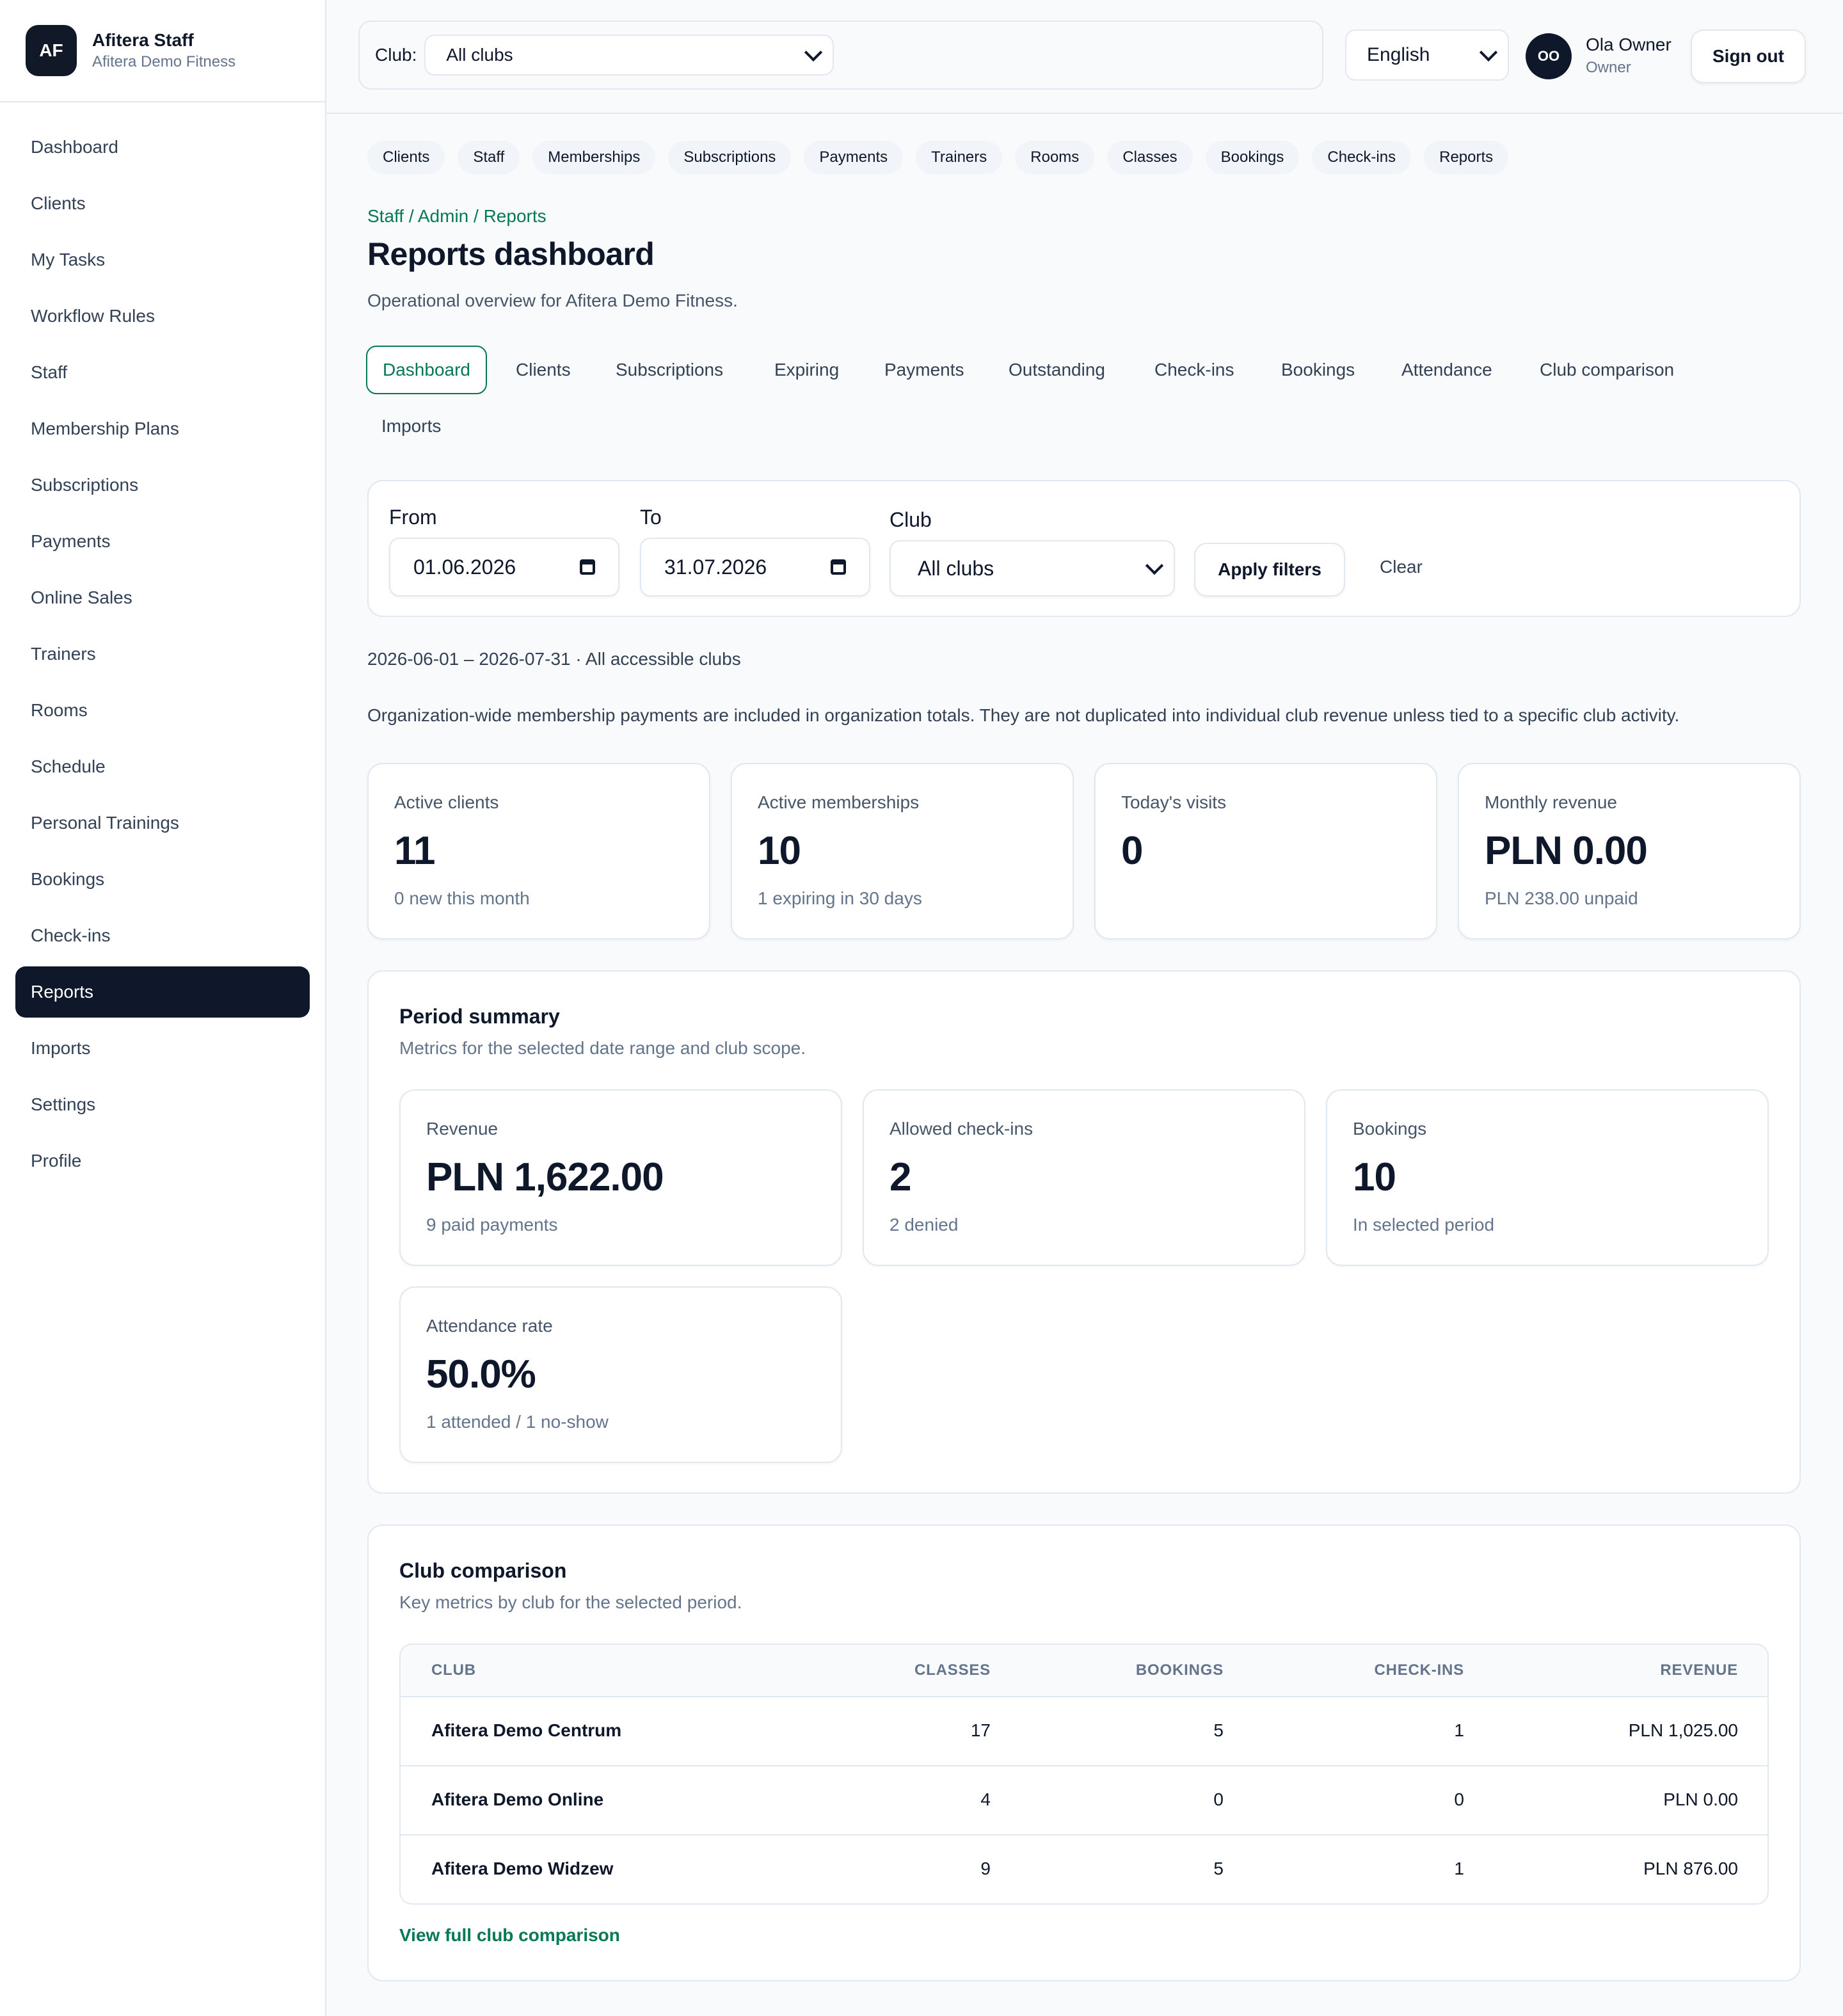 Image resolution: width=1843 pixels, height=2016 pixels. What do you see at coordinates (1084, 1869) in the screenshot?
I see `table-row: Afitera Demo Widzew 9 5 1 PLN 876.00` at bounding box center [1084, 1869].